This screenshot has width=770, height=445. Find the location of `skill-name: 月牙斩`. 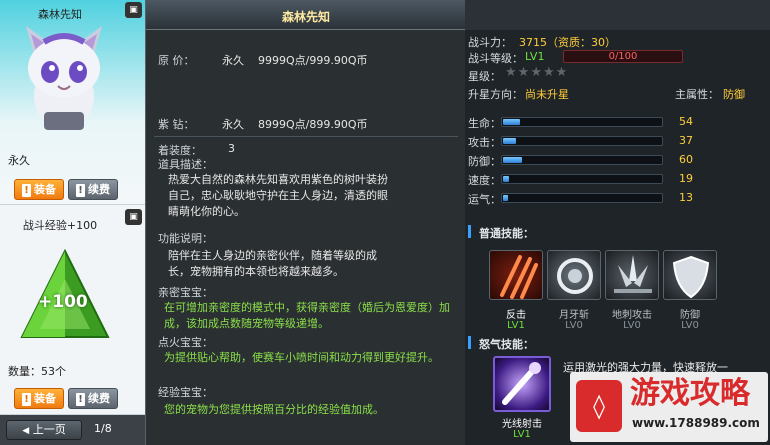

skill-name: 月牙斩 is located at coordinates (574, 315).